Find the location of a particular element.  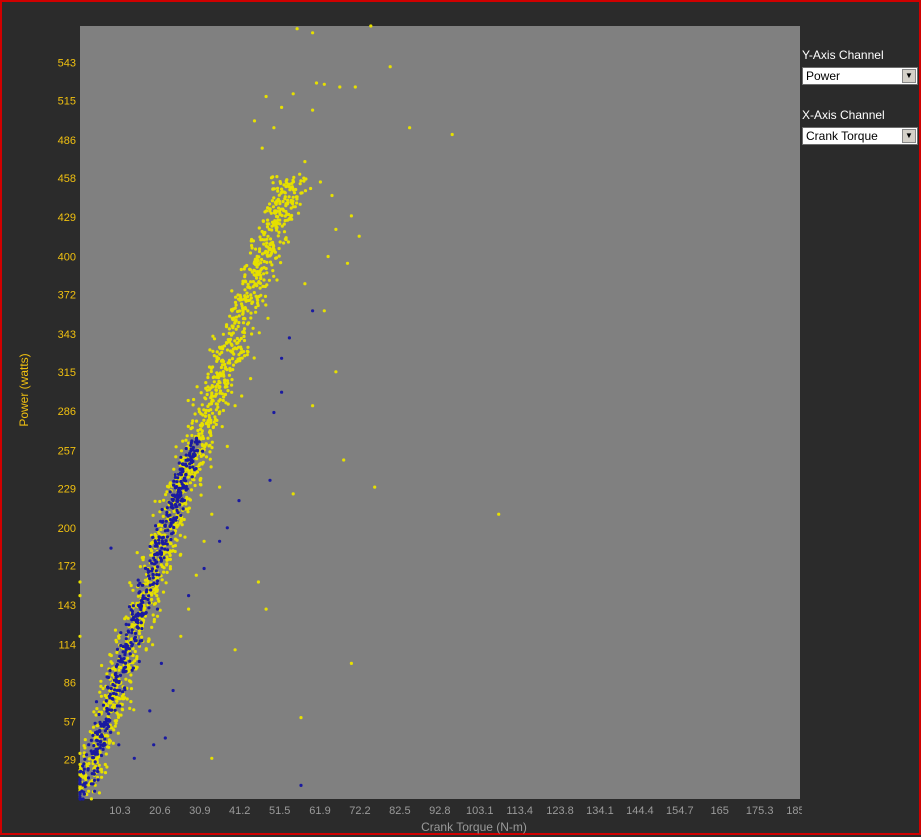

y-tick-label: 114 is located at coordinates (67, 645).